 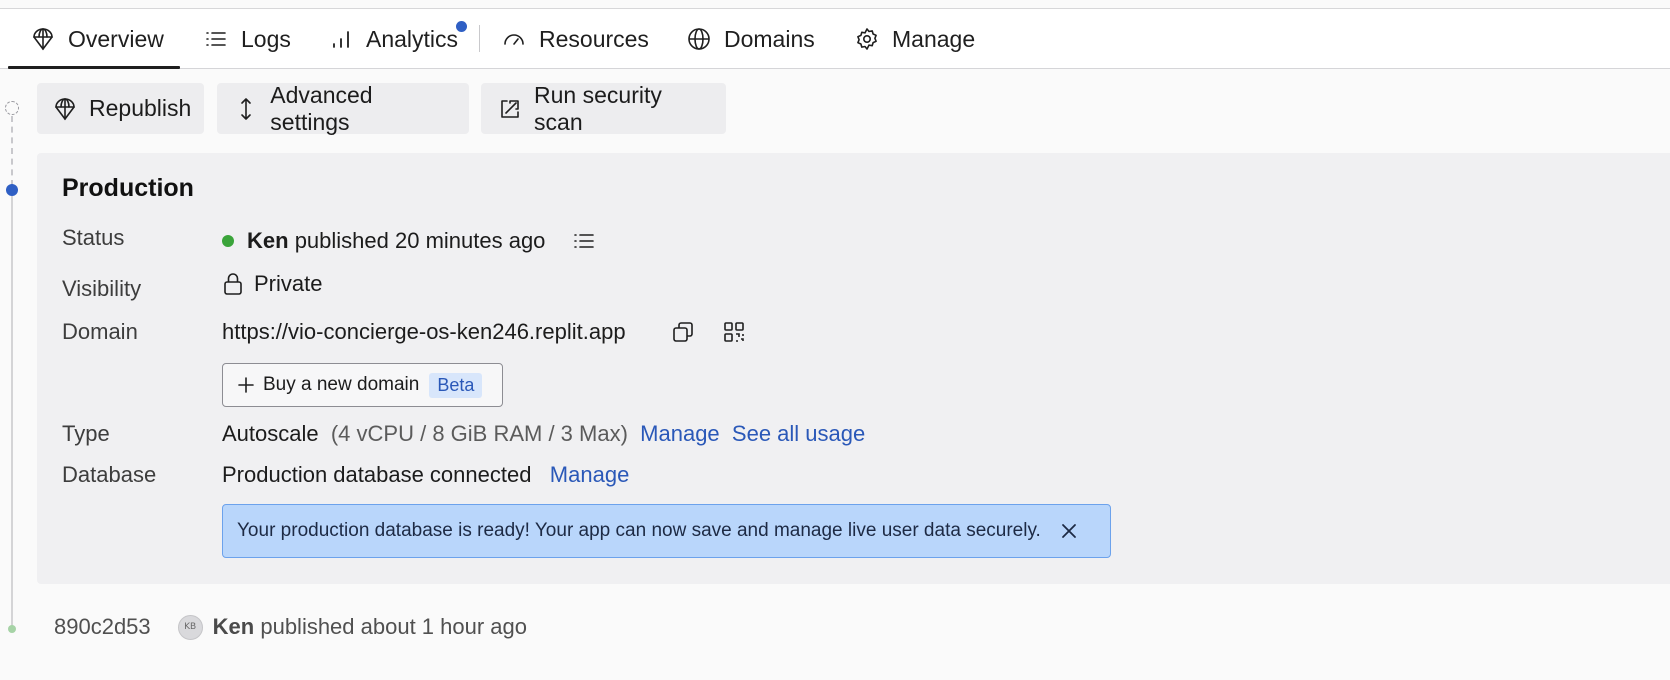 I want to click on republish-button: Republish, so click(x=120, y=108).